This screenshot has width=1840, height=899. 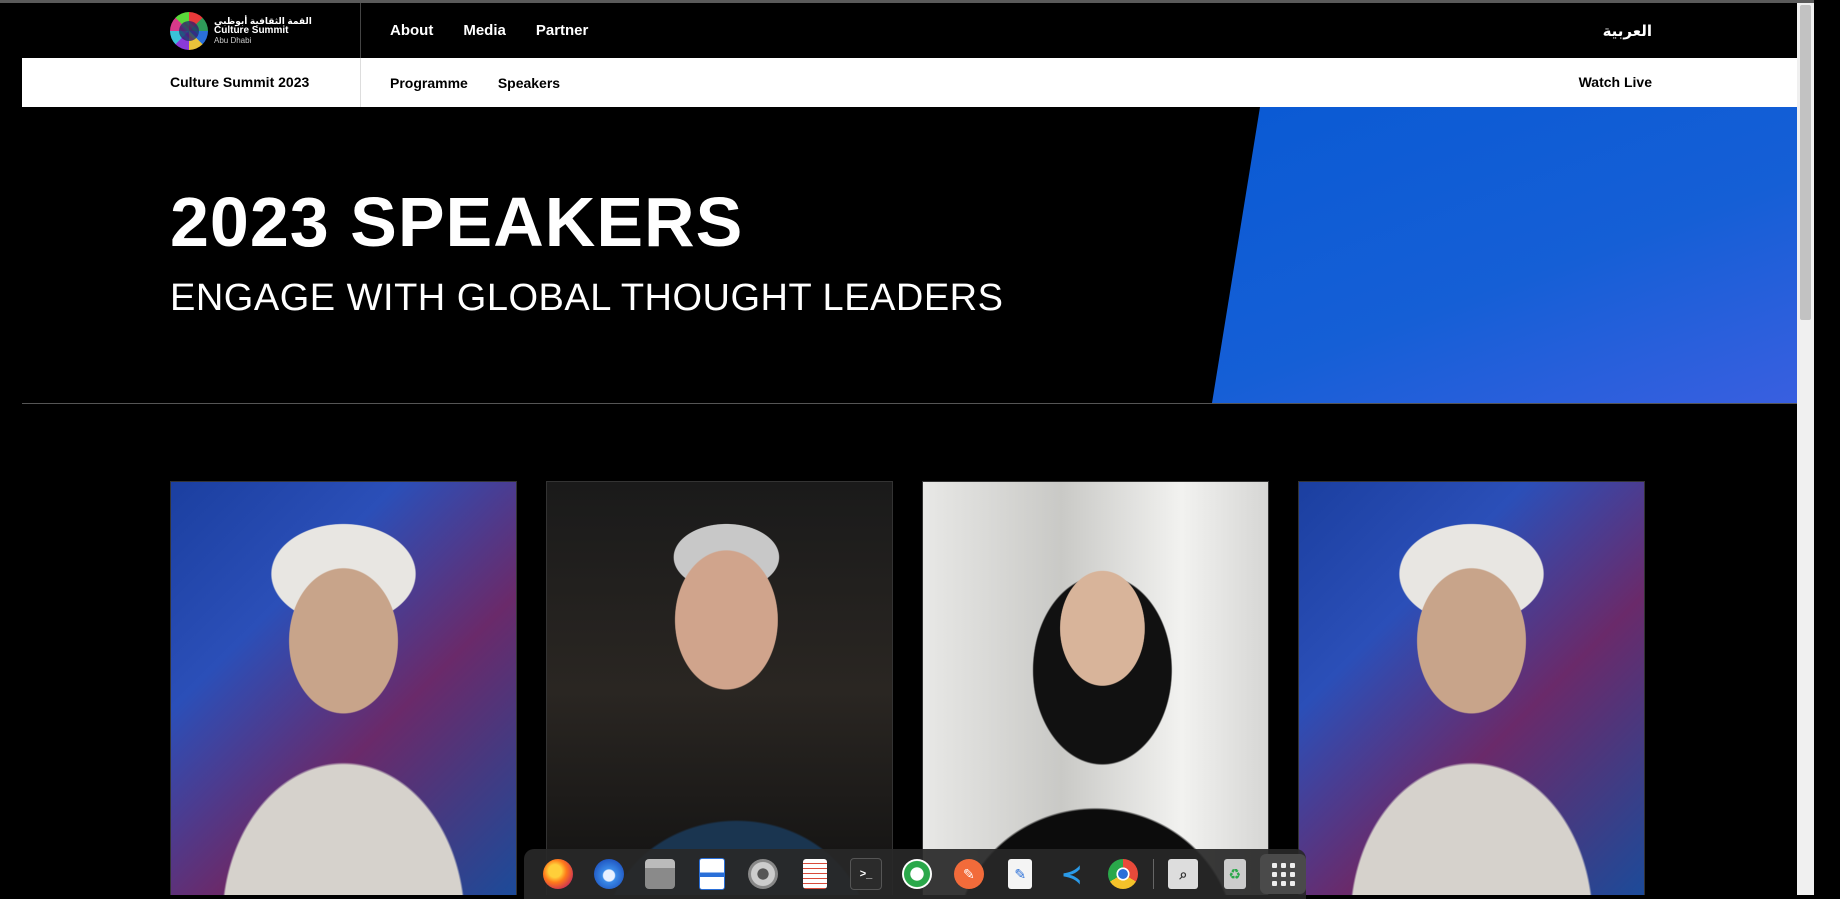 I want to click on remmina-icon, so click(x=917, y=874).